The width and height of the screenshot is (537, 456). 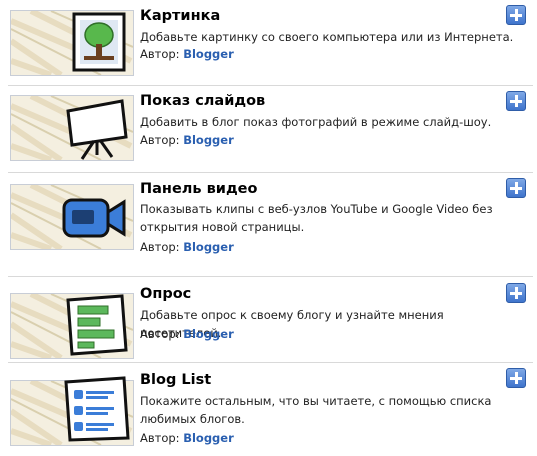 I want to click on gadget-title: Blog List, so click(x=175, y=380).